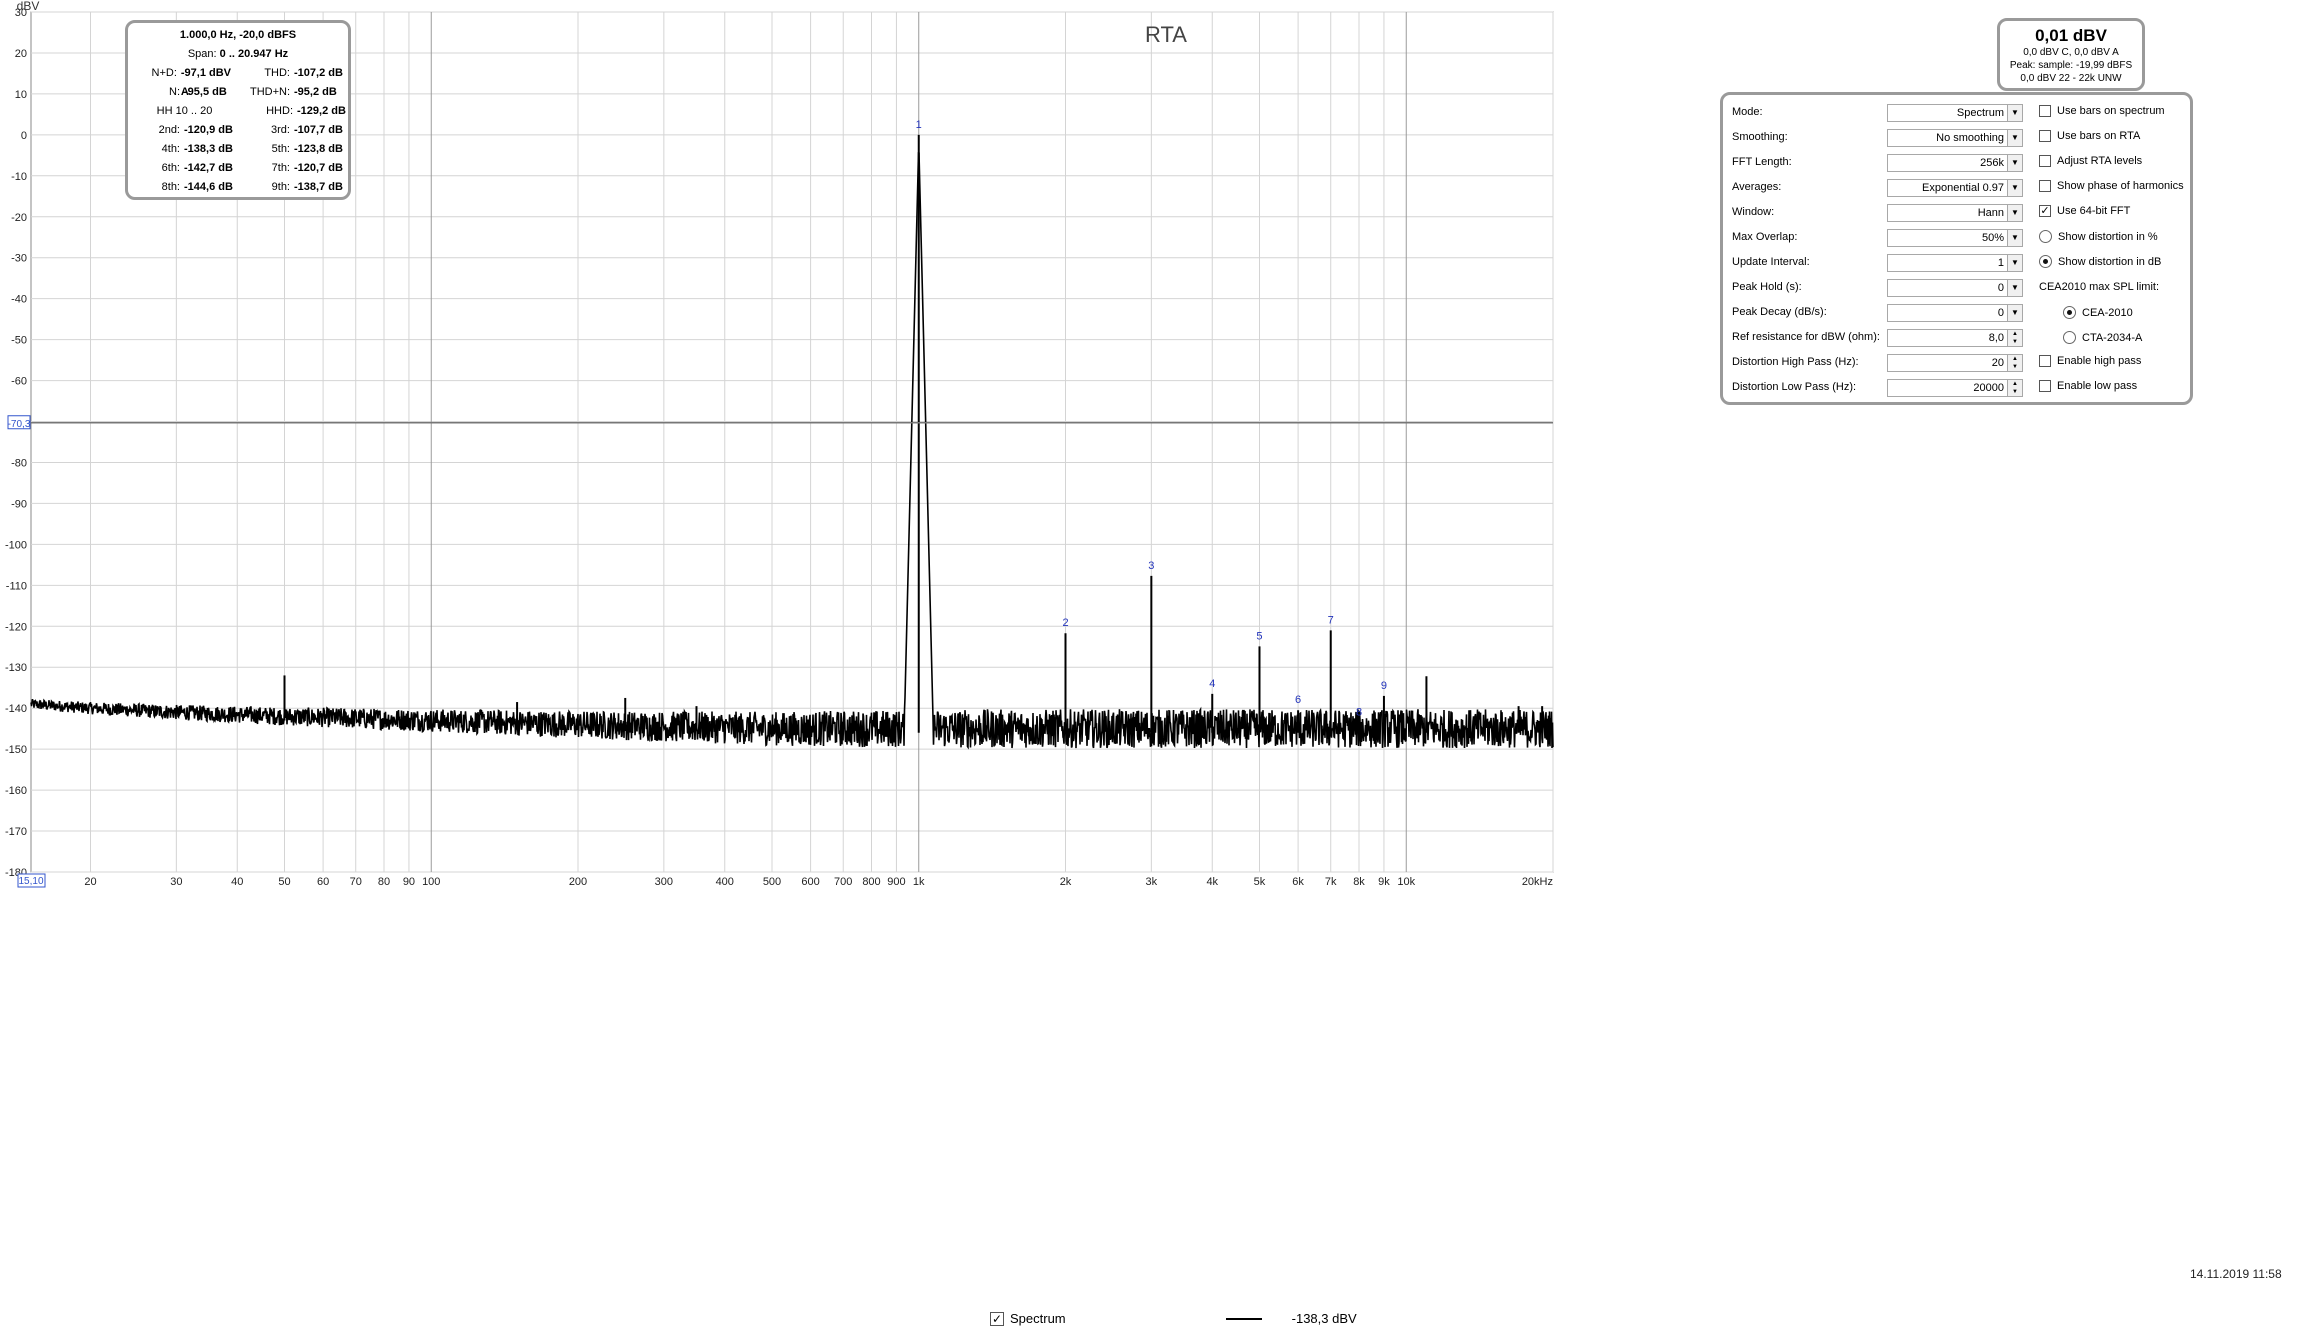 The height and width of the screenshot is (1333, 2305). What do you see at coordinates (1753, 212) in the screenshot?
I see `control-label: Window:` at bounding box center [1753, 212].